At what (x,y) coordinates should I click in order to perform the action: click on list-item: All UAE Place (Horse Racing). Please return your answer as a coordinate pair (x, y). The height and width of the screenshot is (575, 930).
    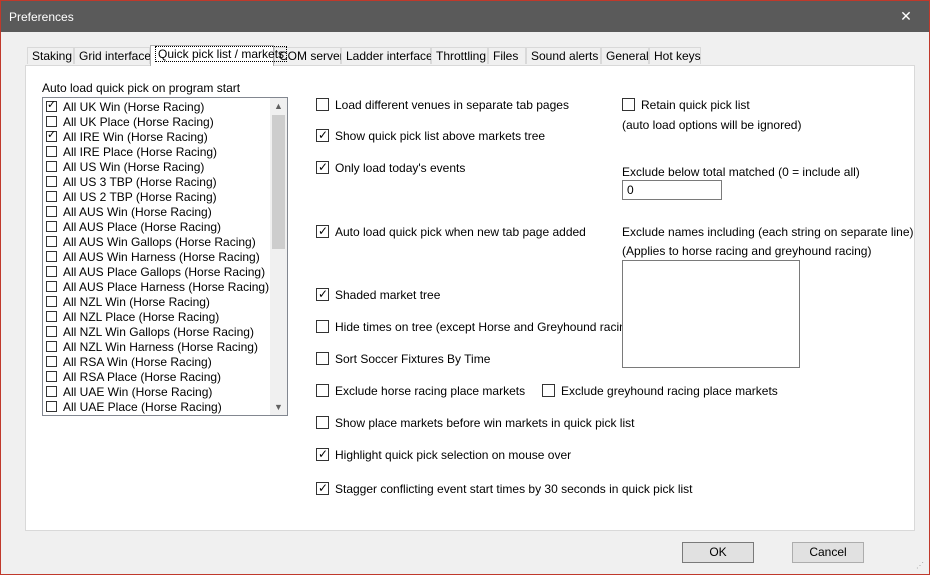
    Looking at the image, I should click on (157, 407).